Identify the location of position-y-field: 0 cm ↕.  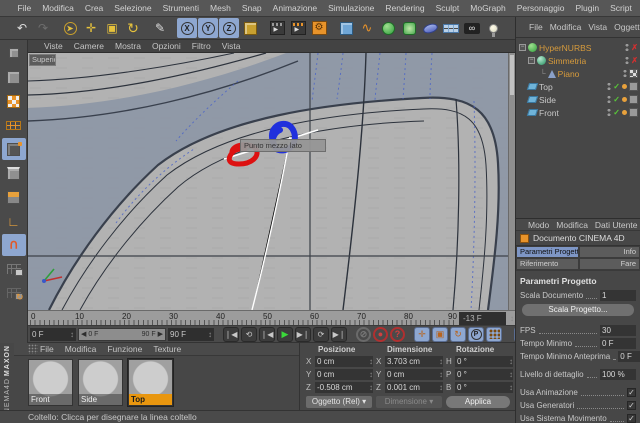
(344, 374).